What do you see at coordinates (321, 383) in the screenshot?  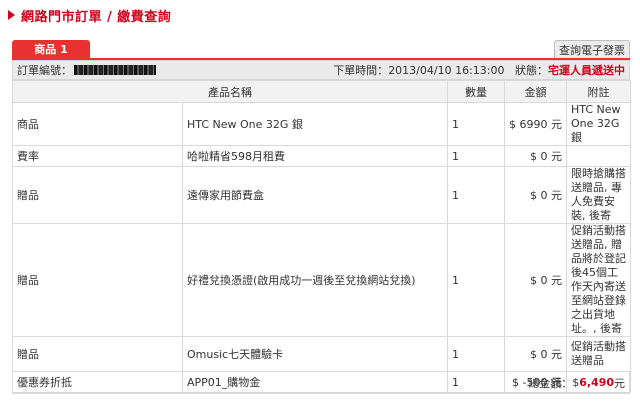 I see `total-row: 總金額： $ 6,490 元` at bounding box center [321, 383].